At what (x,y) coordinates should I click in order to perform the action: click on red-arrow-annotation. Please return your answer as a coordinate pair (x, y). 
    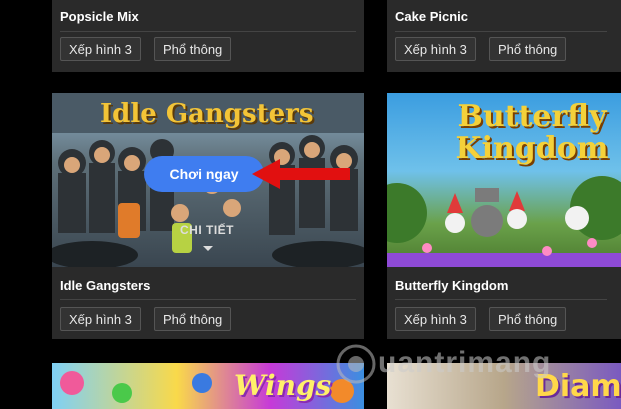
    Looking at the image, I should click on (301, 174).